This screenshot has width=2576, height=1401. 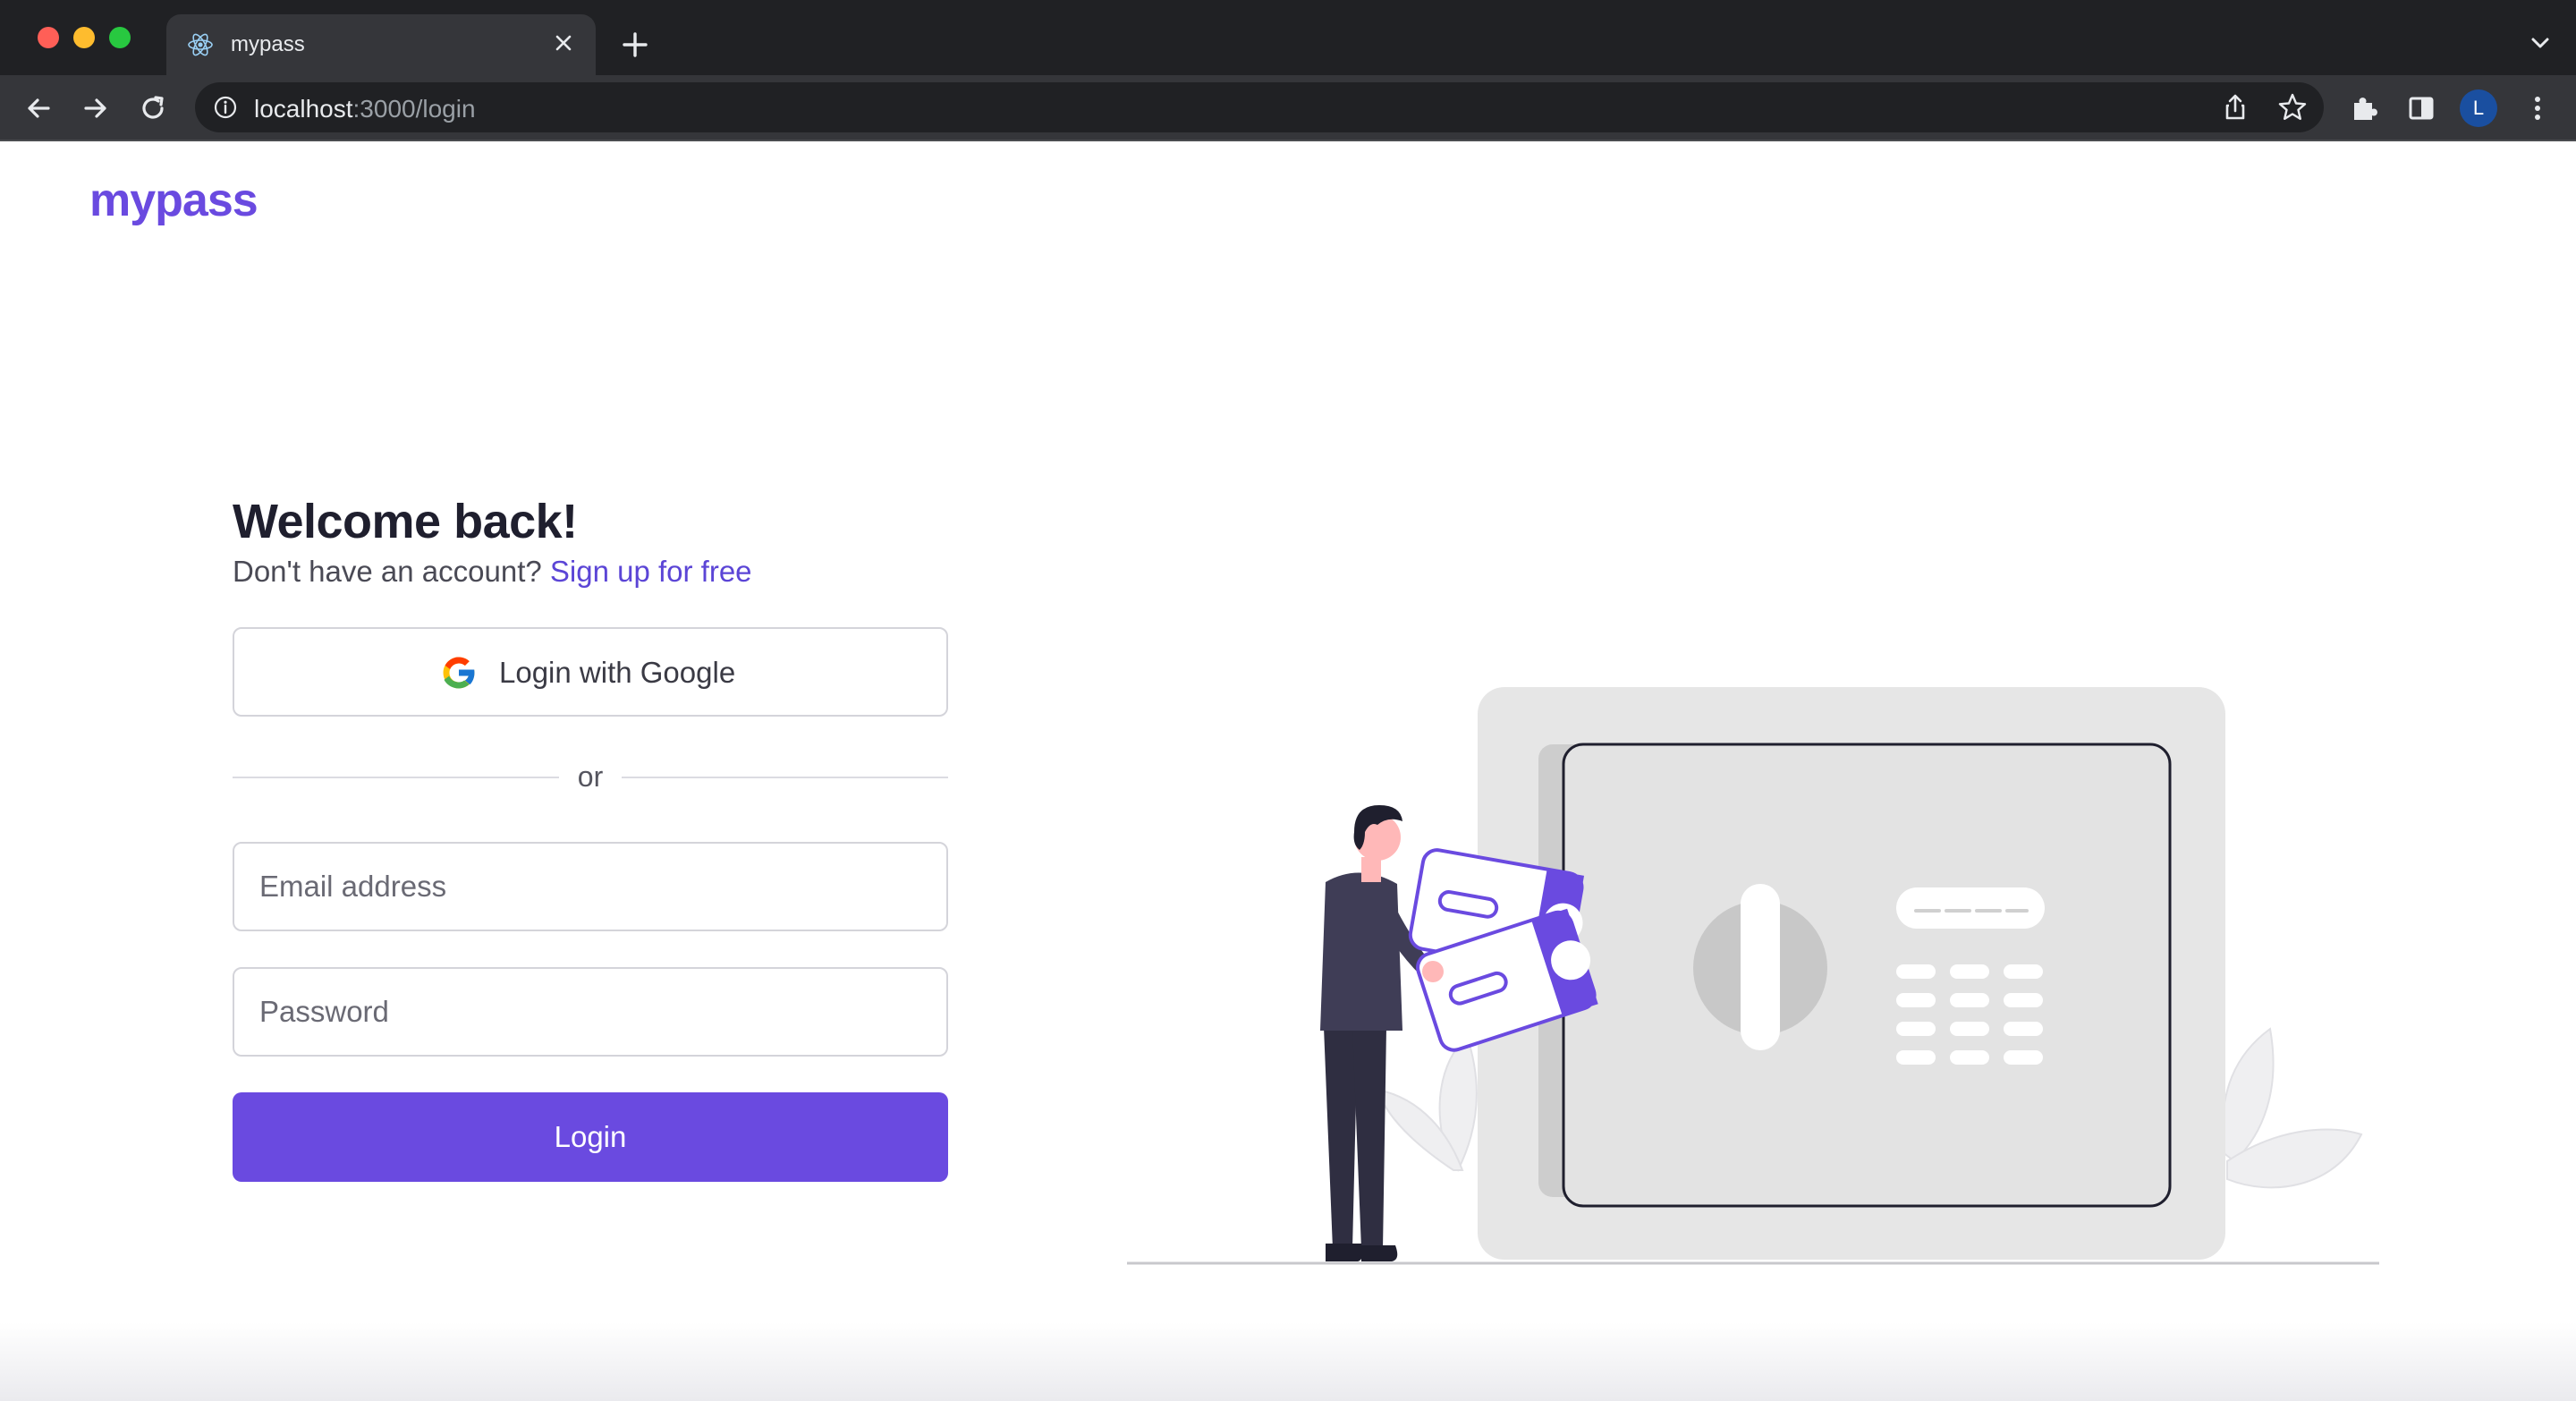 I want to click on browser-tab: mypass, so click(x=381, y=44).